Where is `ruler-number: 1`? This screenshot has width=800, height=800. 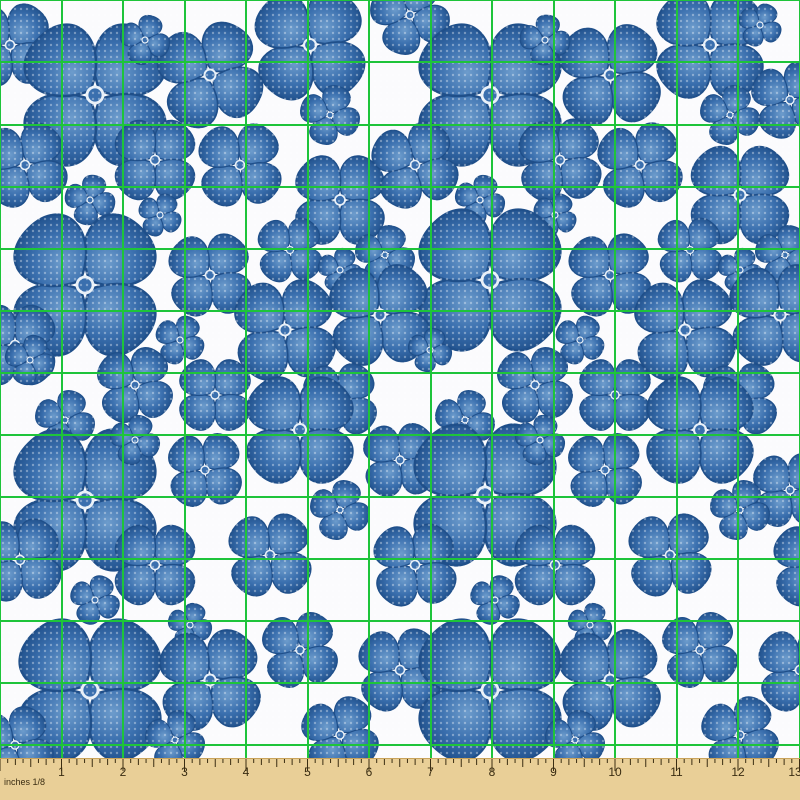 ruler-number: 1 is located at coordinates (61, 772).